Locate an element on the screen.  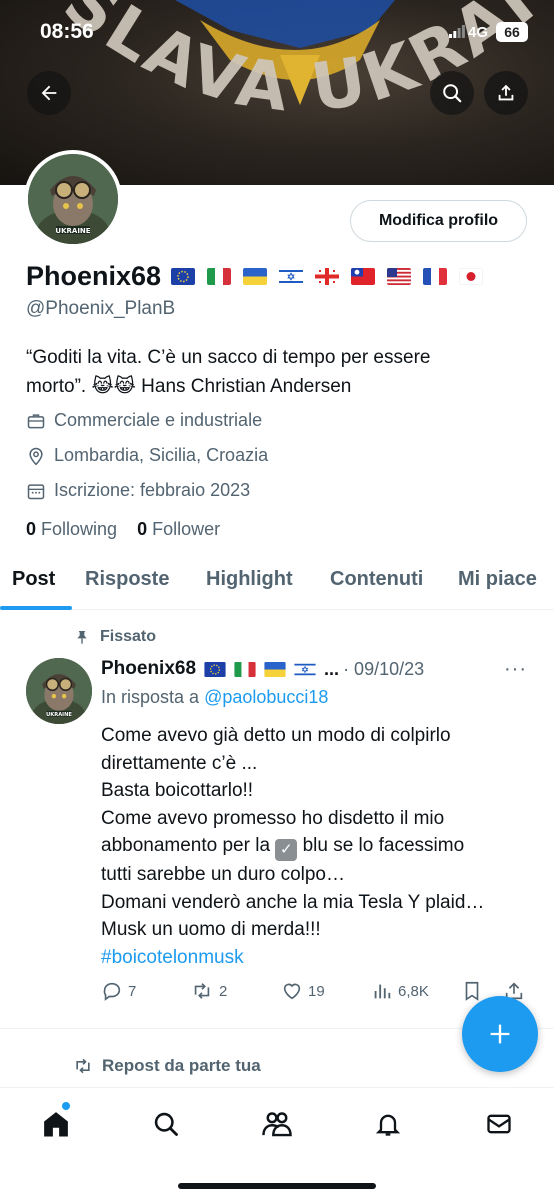
plus-icon is located at coordinates (500, 1034).